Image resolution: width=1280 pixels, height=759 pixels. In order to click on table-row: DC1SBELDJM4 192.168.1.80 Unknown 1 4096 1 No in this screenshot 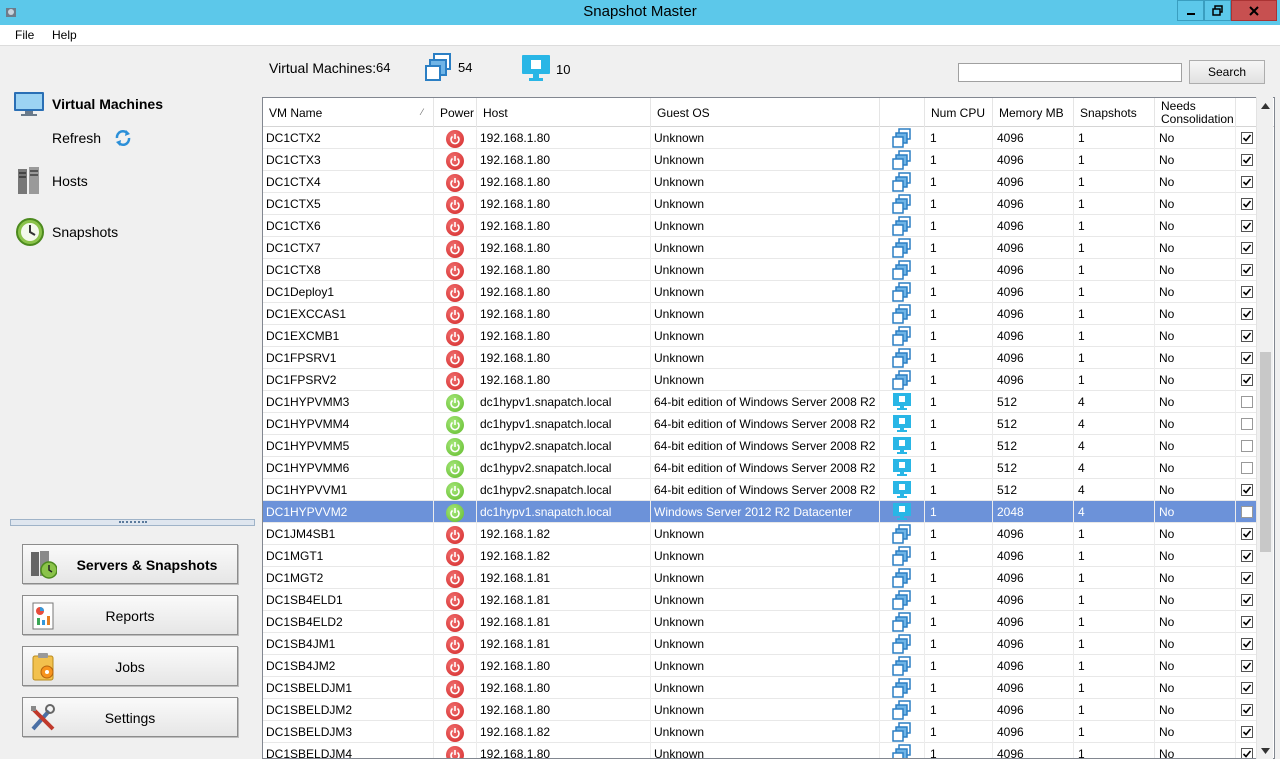, I will do `click(761, 750)`.